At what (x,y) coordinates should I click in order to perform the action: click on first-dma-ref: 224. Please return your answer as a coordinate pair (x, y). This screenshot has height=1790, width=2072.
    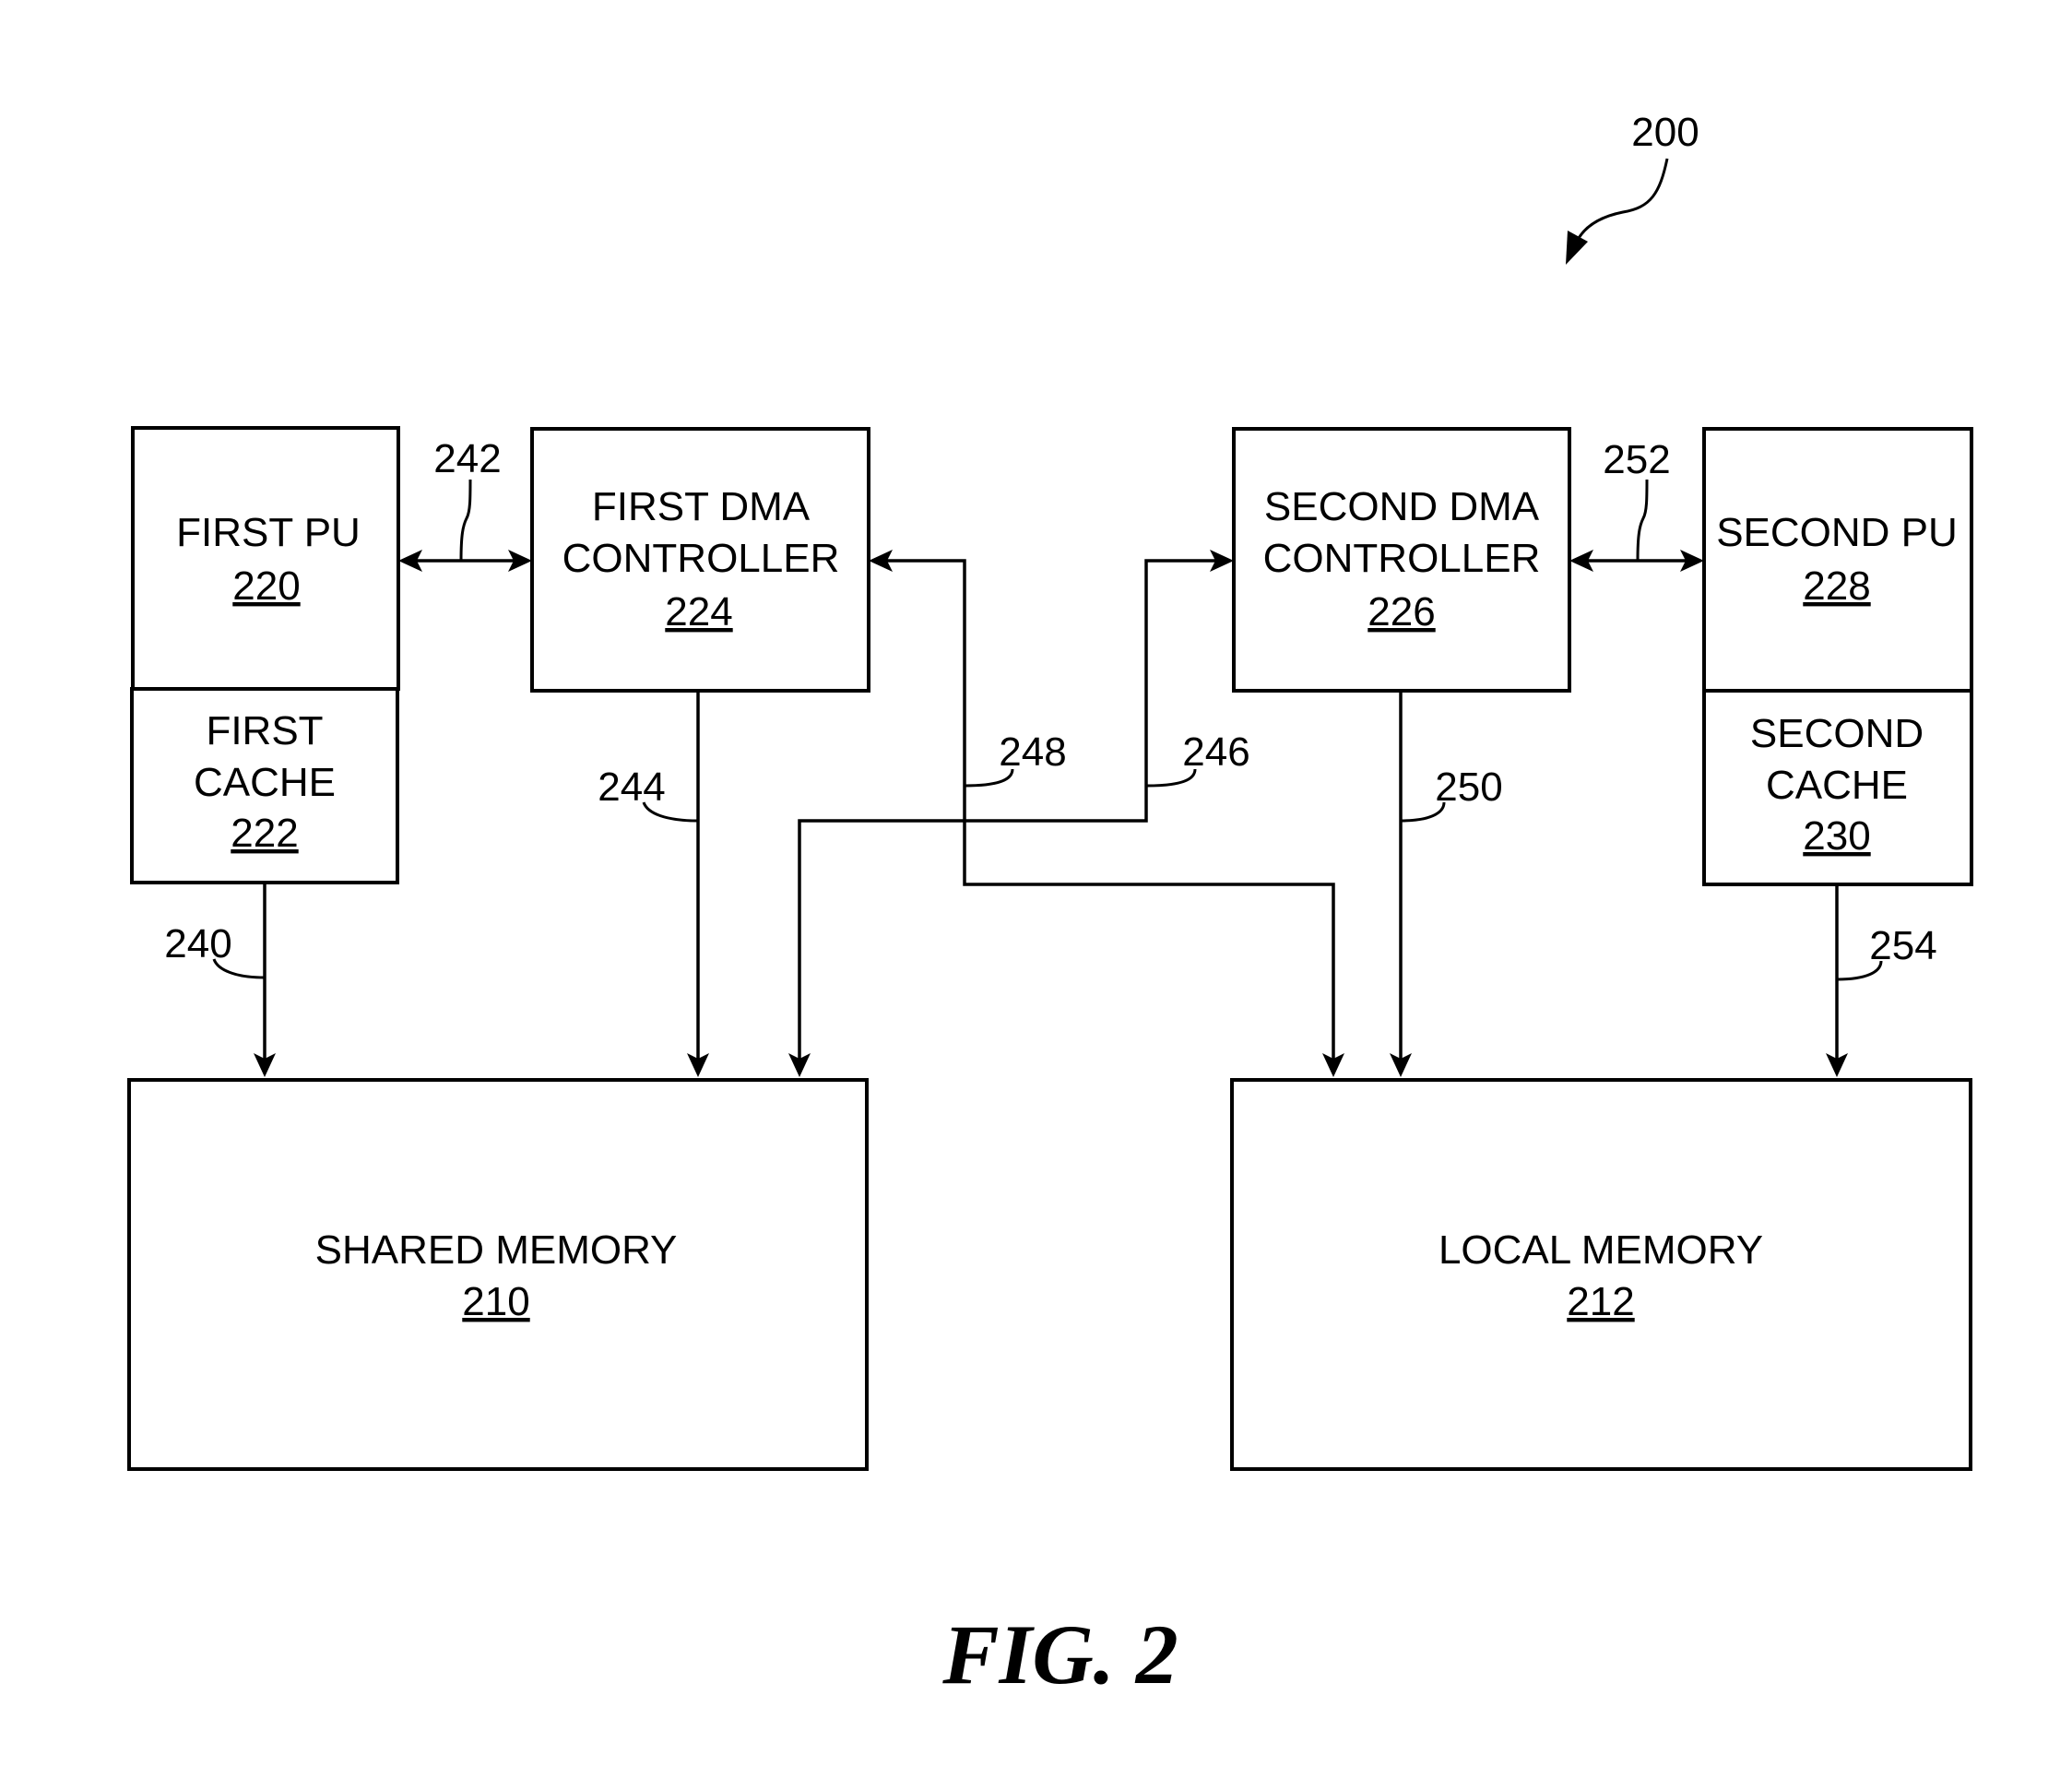
    Looking at the image, I should click on (698, 611).